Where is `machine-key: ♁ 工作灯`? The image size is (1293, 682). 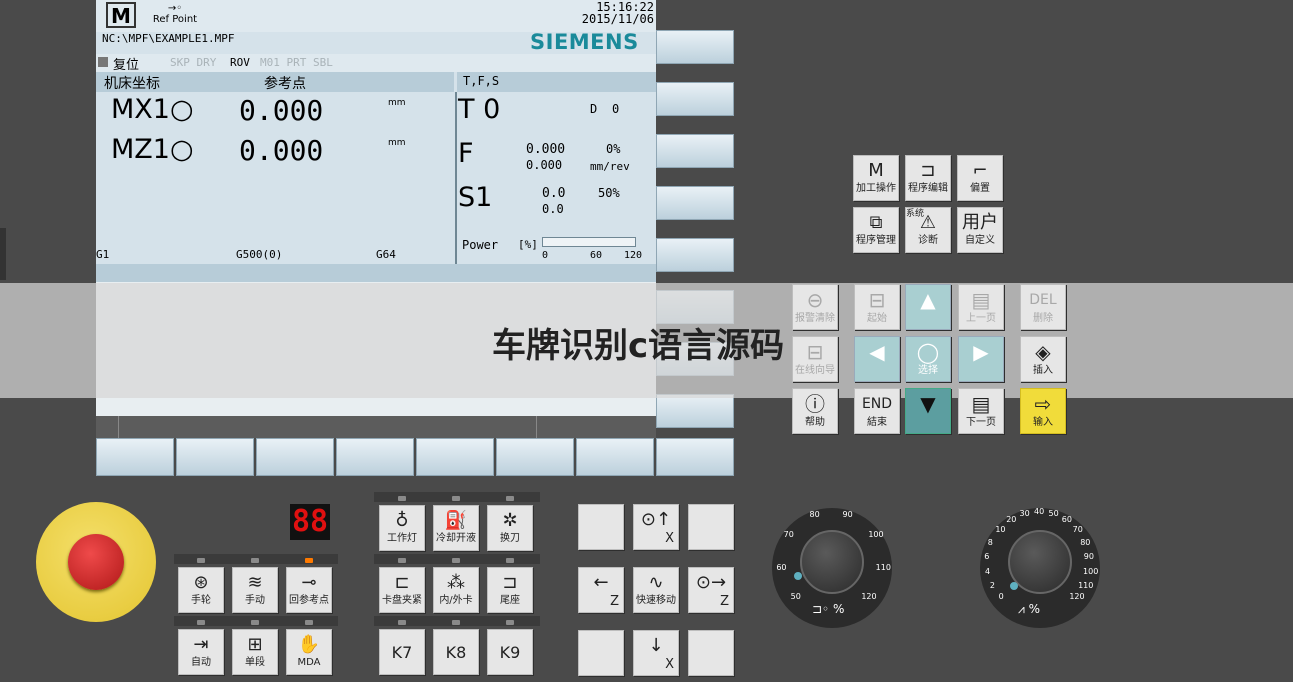
machine-key: ♁ 工作灯 is located at coordinates (402, 528).